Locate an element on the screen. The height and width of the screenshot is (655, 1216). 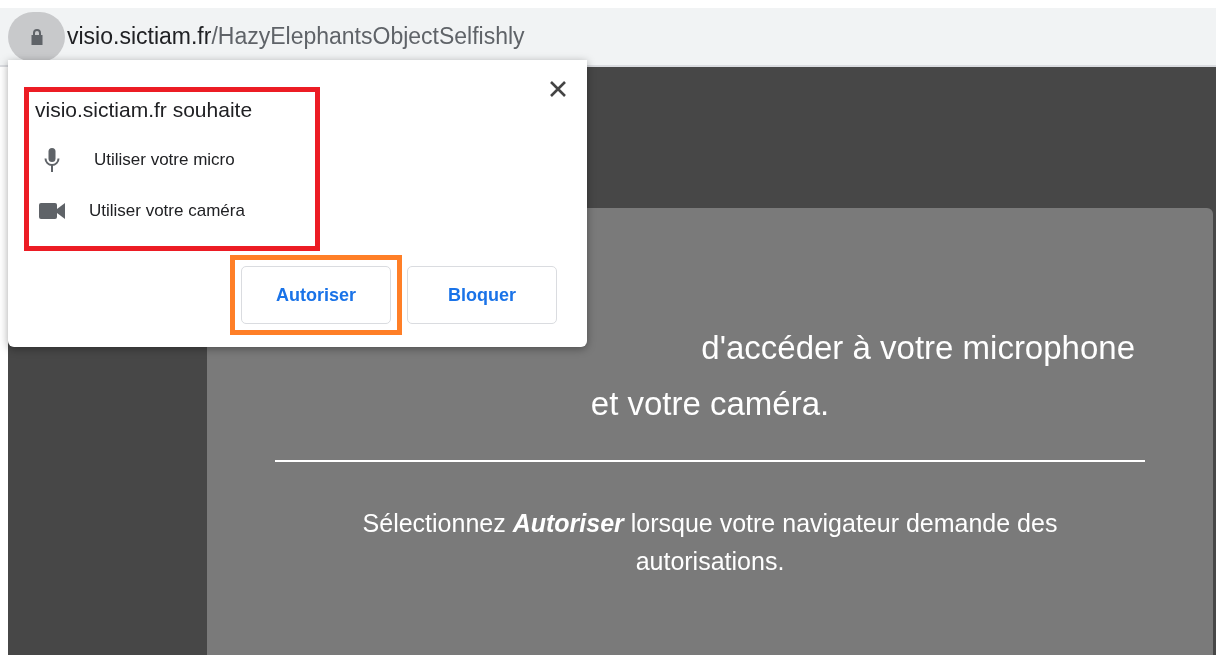
card-heading: d'accéder à votre microphone is located at coordinates (918, 348).